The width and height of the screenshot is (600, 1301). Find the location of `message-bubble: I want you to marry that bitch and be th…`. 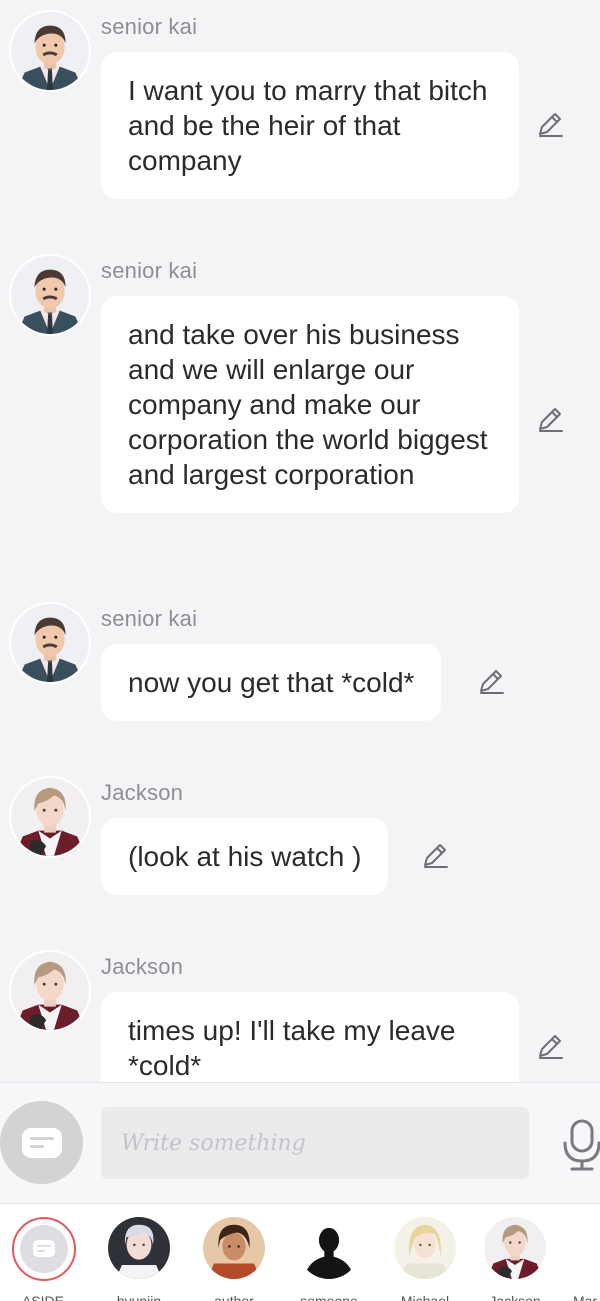

message-bubble: I want you to marry that bitch and be th… is located at coordinates (310, 125).